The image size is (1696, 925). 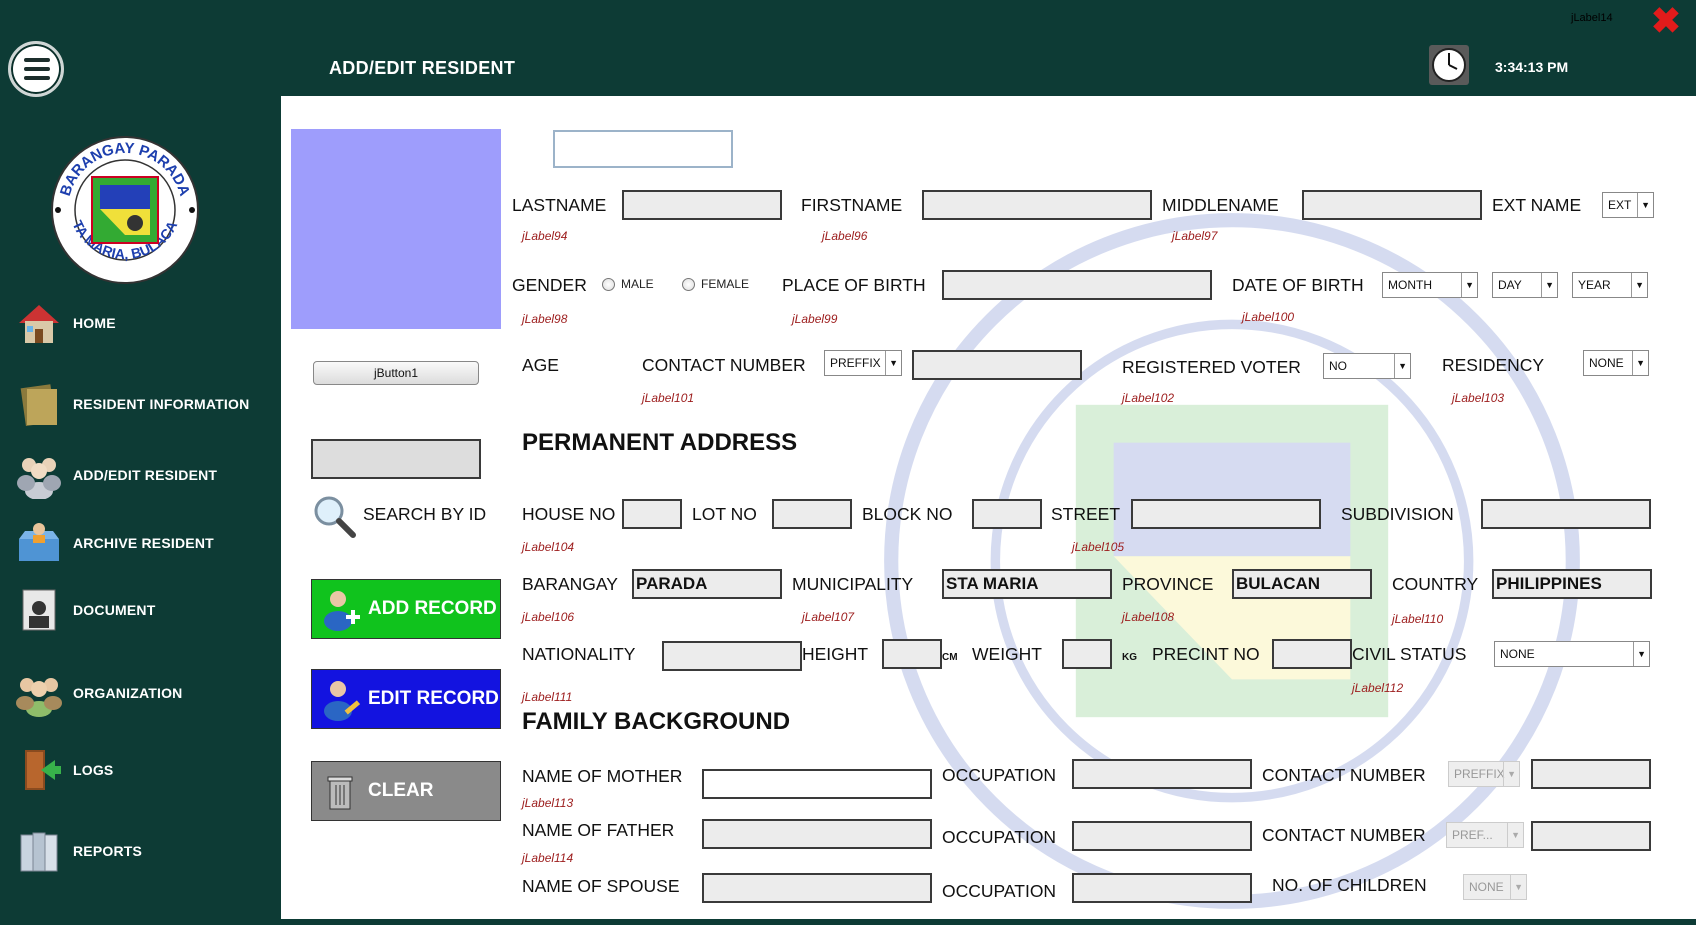 I want to click on nav-add-edit-resident: ADD/EDIT RESIDENT, so click(x=116, y=475).